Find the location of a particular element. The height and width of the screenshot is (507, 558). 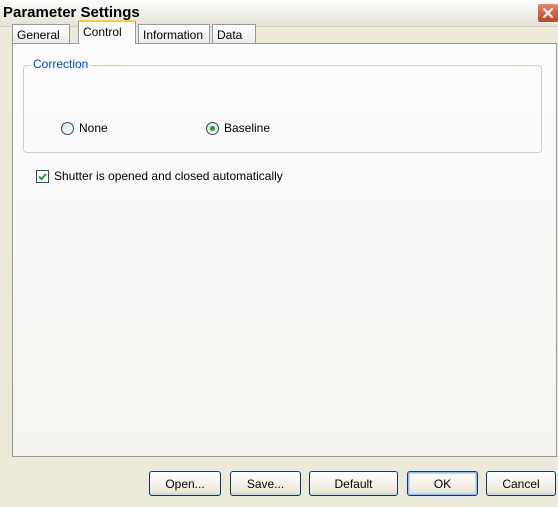

radio-baseline is located at coordinates (212, 128).